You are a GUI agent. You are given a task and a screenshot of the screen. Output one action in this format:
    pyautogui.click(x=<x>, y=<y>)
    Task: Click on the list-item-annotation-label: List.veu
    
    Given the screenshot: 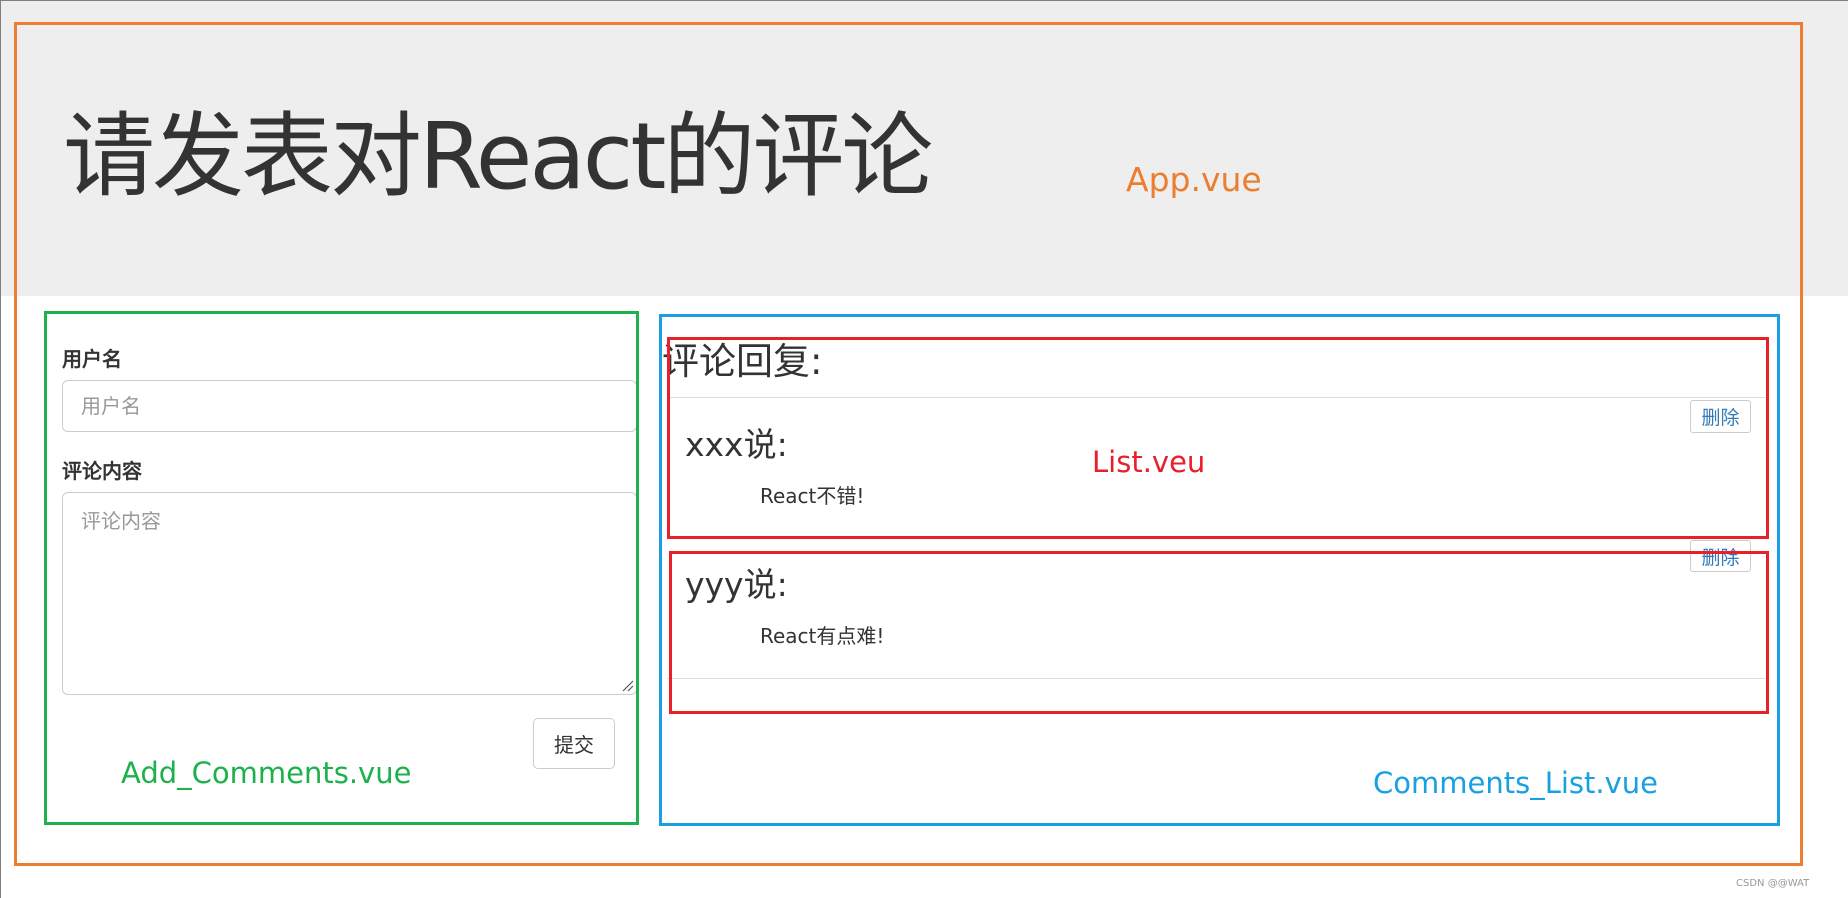 What is the action you would take?
    pyautogui.click(x=1149, y=462)
    